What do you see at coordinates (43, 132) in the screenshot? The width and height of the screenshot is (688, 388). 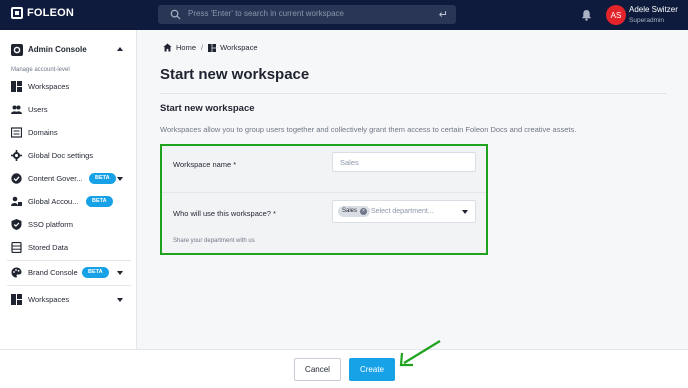 I see `sidebar-item-label: Domains` at bounding box center [43, 132].